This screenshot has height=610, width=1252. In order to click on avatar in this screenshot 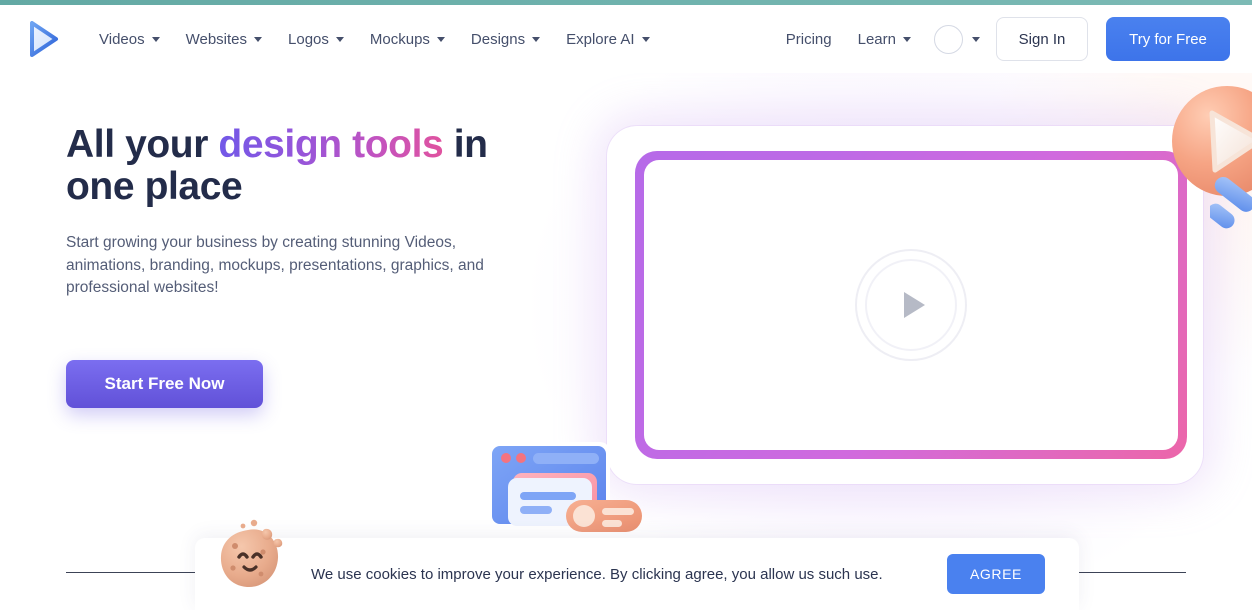, I will do `click(948, 39)`.